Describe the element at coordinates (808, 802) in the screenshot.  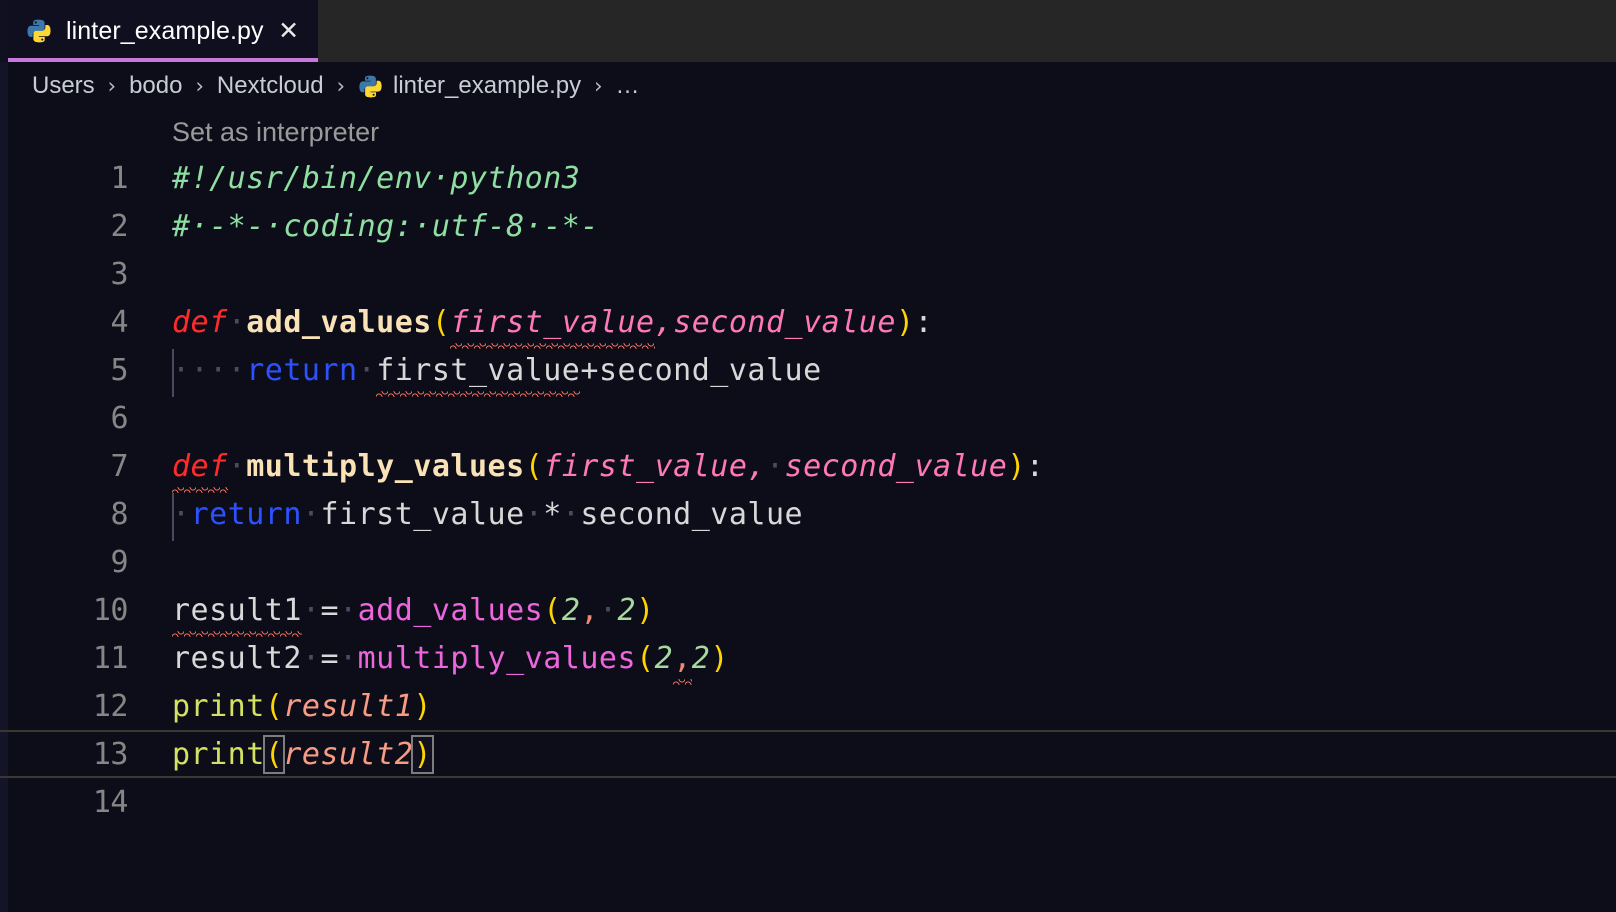
I see `code-line-14: 14` at that location.